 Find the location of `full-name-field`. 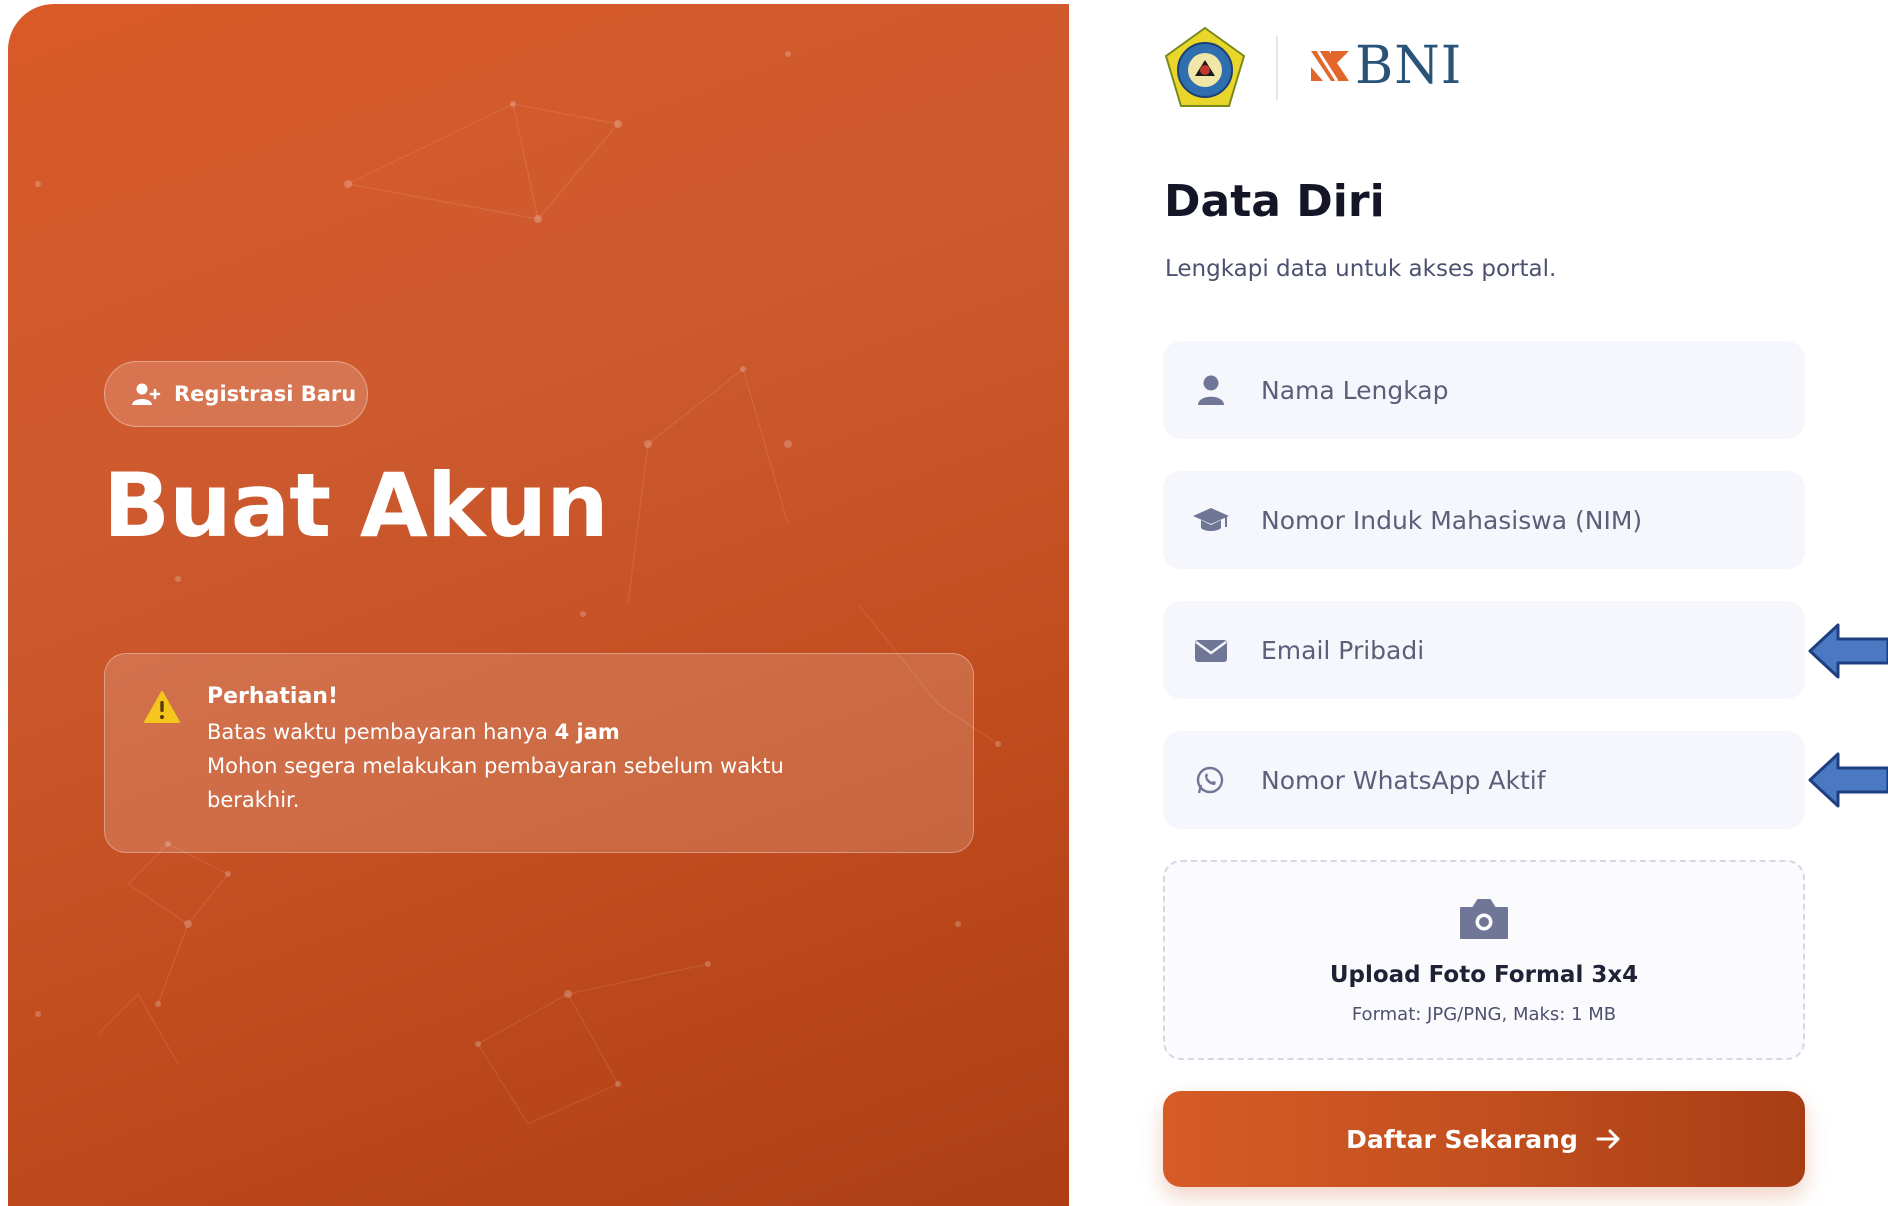

full-name-field is located at coordinates (1484, 390).